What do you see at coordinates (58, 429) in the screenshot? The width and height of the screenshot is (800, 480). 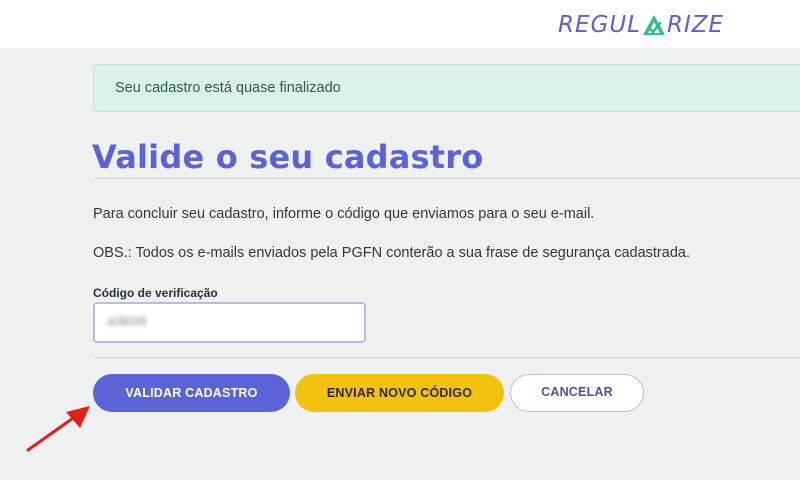 I see `annotation-arrow-icon` at bounding box center [58, 429].